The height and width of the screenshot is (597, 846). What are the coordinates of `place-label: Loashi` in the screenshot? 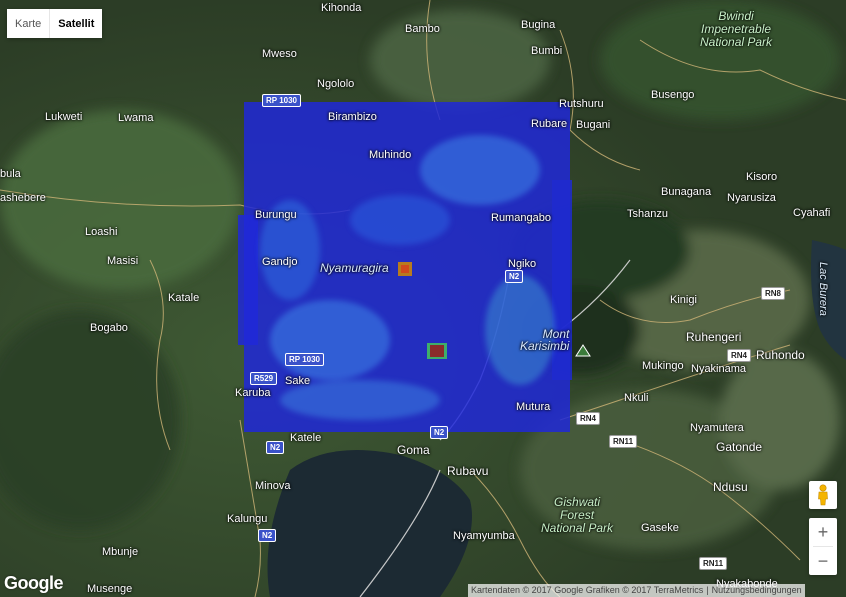 It's located at (101, 232).